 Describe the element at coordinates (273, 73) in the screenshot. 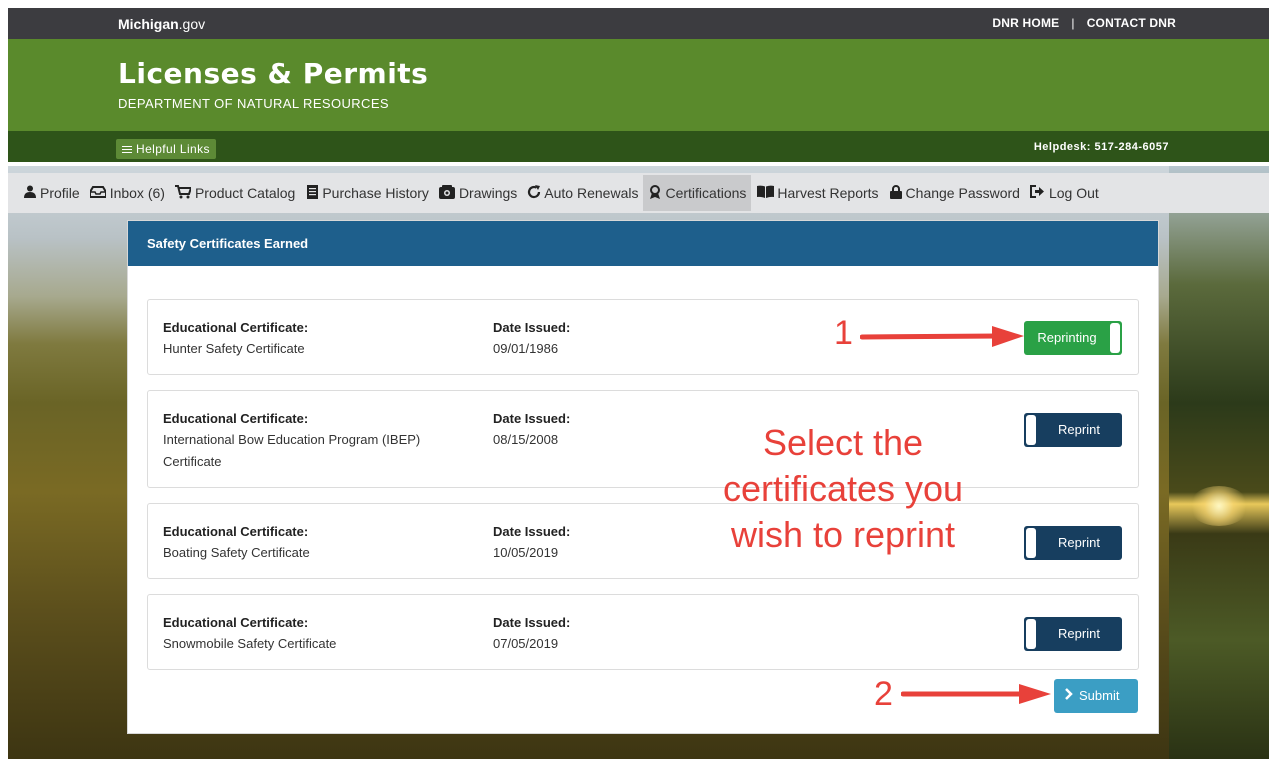

I see `app-title: Licenses & Permits` at that location.